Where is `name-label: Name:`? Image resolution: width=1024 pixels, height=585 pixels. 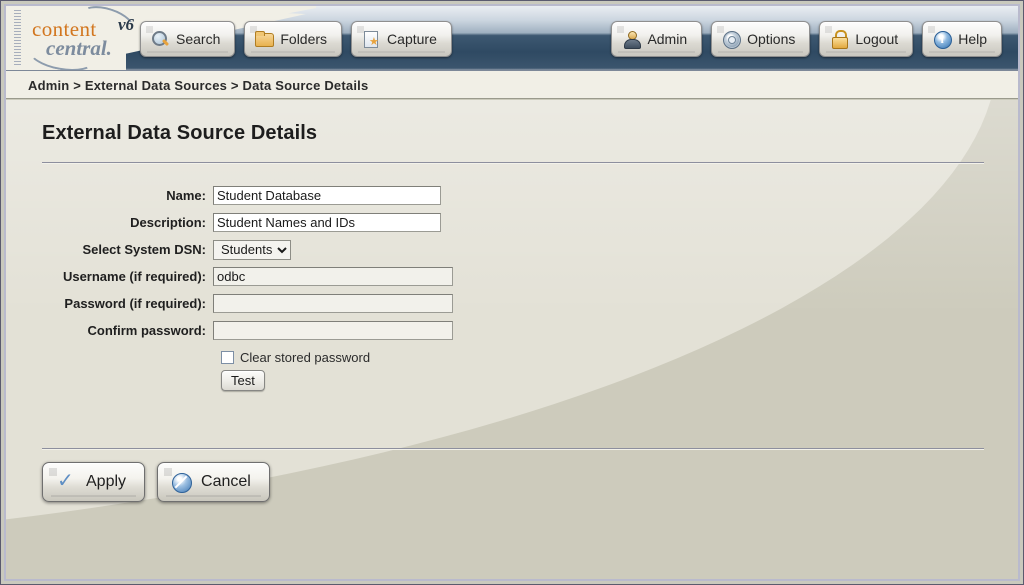
name-label: Name: is located at coordinates (186, 195).